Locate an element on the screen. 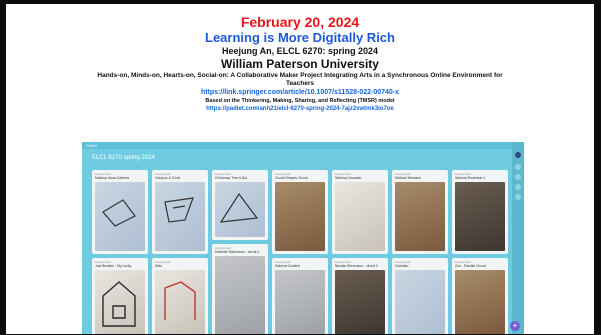 This screenshot has width=601, height=335. card-title: Christian is located at coordinates (402, 266).